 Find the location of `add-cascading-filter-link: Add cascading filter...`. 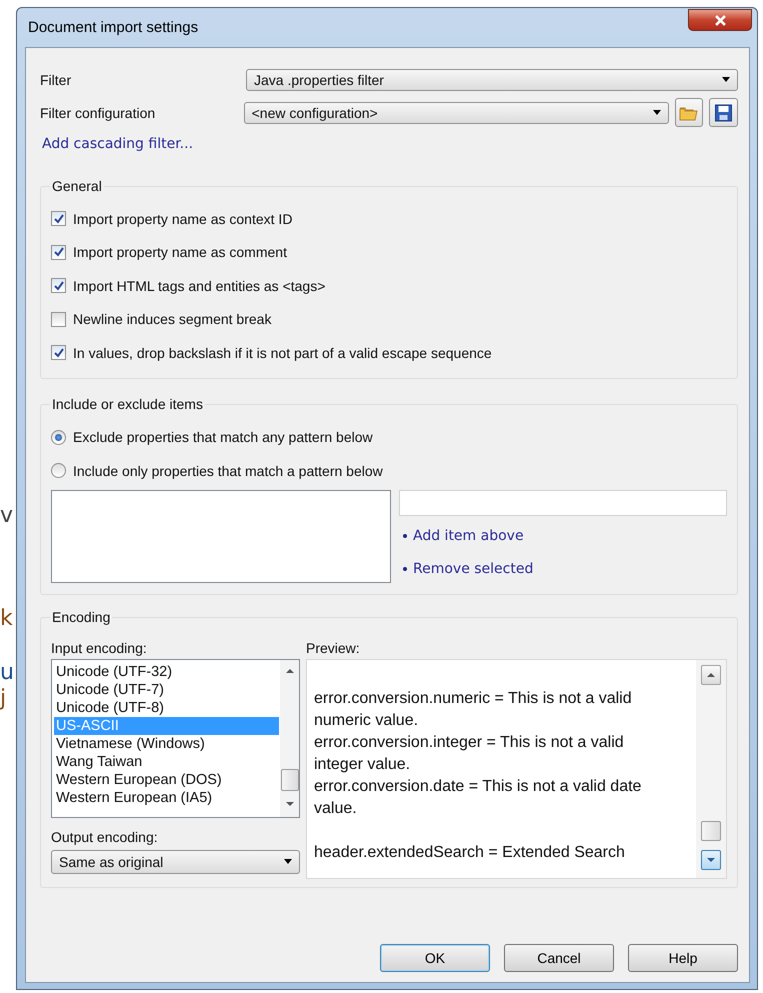

add-cascading-filter-link: Add cascading filter... is located at coordinates (118, 144).